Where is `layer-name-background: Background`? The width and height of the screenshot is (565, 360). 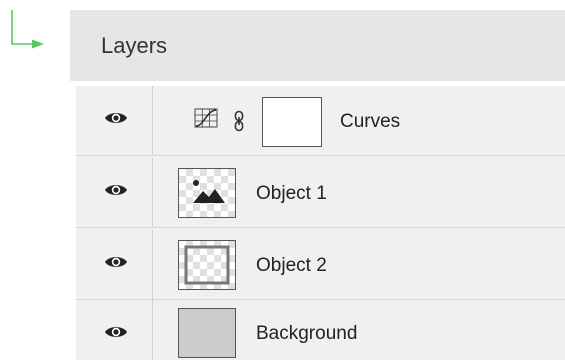 layer-name-background: Background is located at coordinates (306, 334).